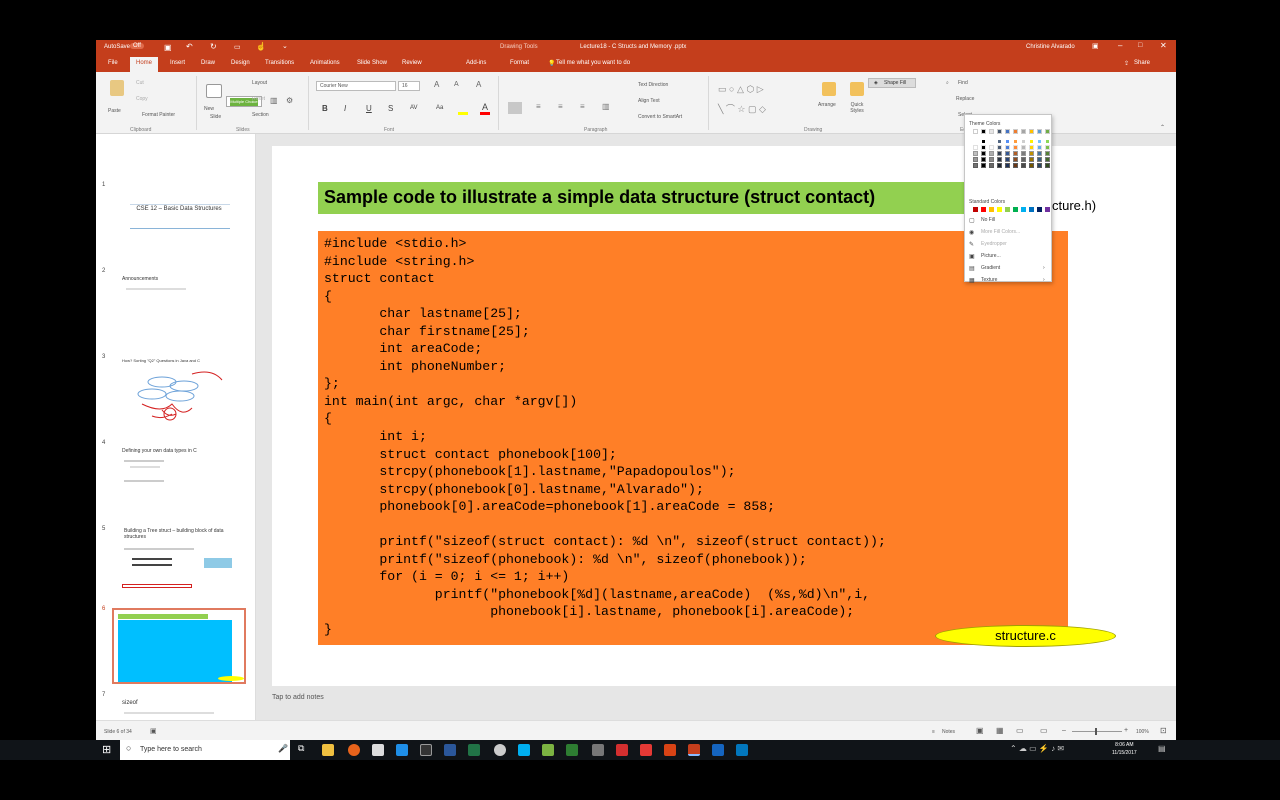 The image size is (1280, 800). I want to click on shrink-font-icon: A, so click(456, 84).